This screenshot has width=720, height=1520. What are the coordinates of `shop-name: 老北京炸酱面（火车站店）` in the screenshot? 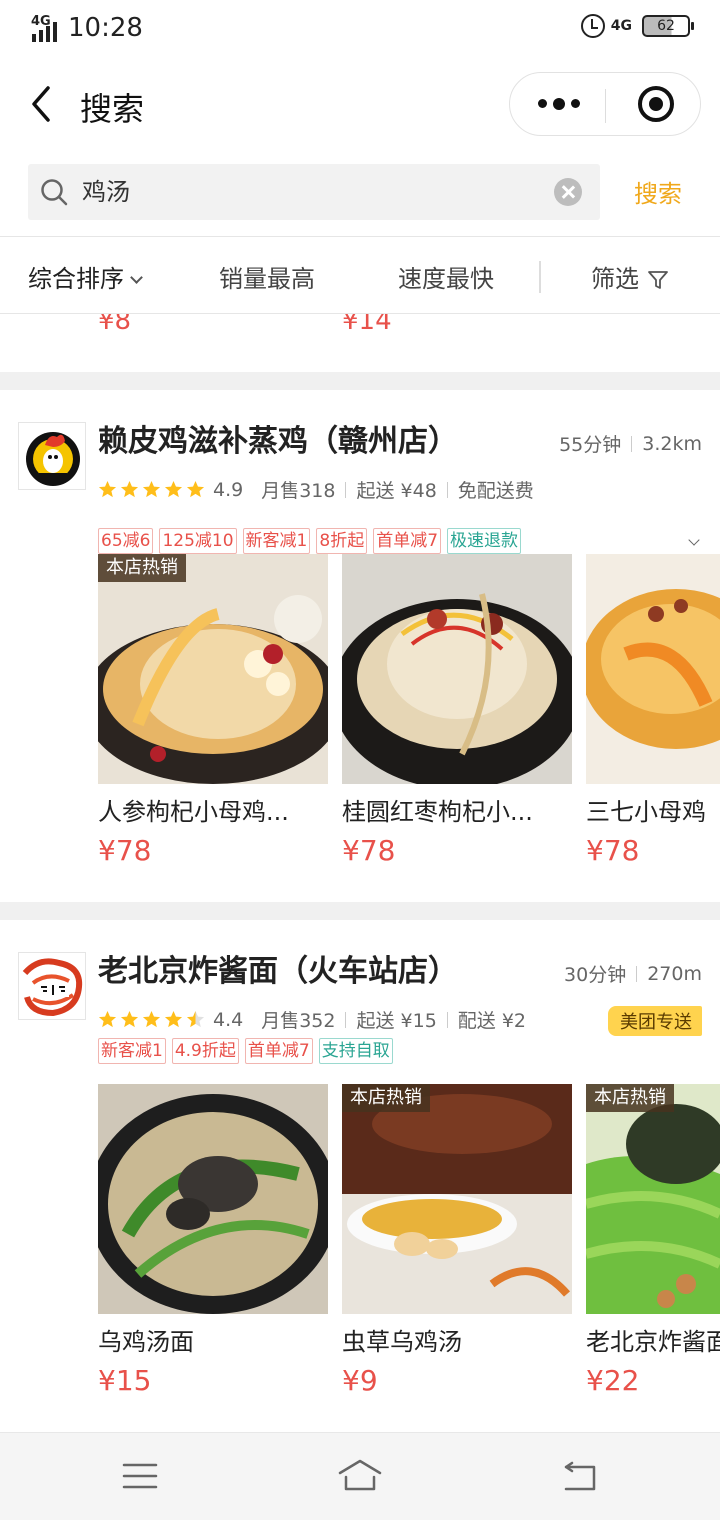 It's located at (278, 972).